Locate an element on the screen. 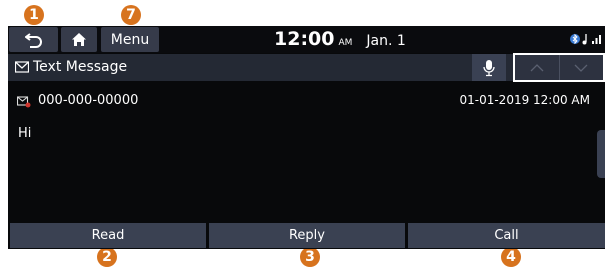  callout-7: 7 is located at coordinates (131, 15).